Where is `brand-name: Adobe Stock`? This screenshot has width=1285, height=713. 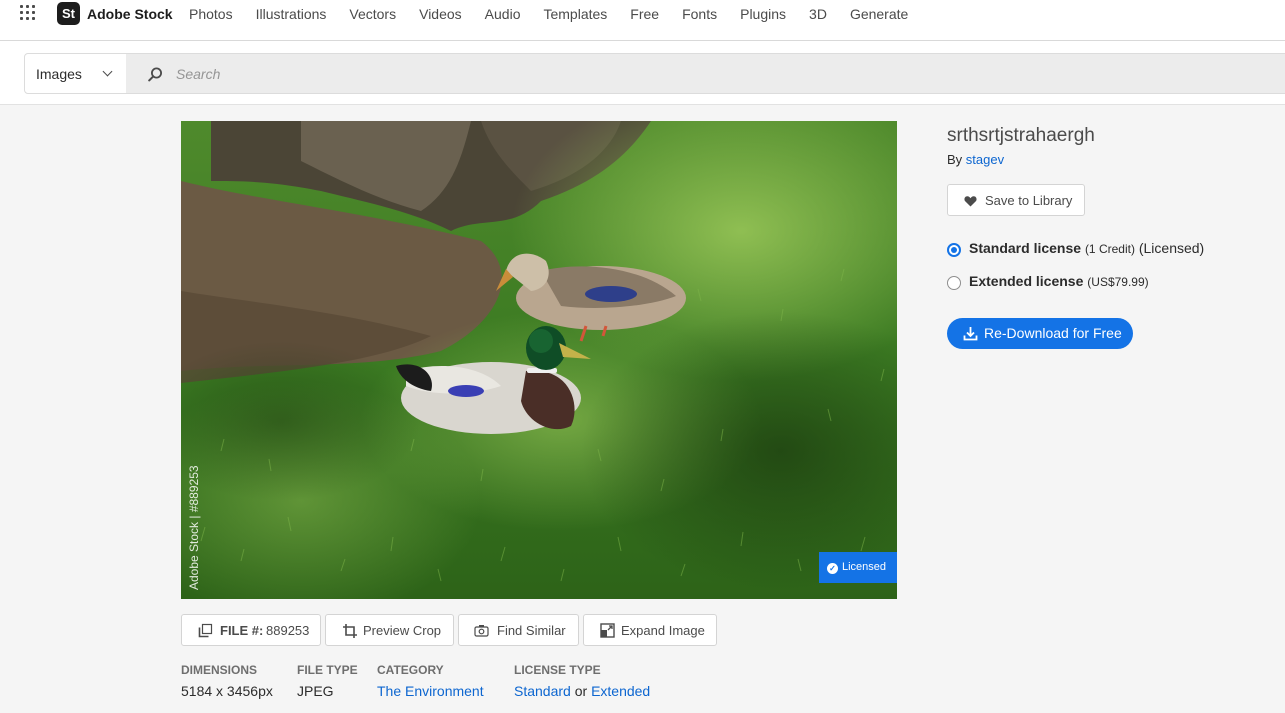 brand-name: Adobe Stock is located at coordinates (130, 14).